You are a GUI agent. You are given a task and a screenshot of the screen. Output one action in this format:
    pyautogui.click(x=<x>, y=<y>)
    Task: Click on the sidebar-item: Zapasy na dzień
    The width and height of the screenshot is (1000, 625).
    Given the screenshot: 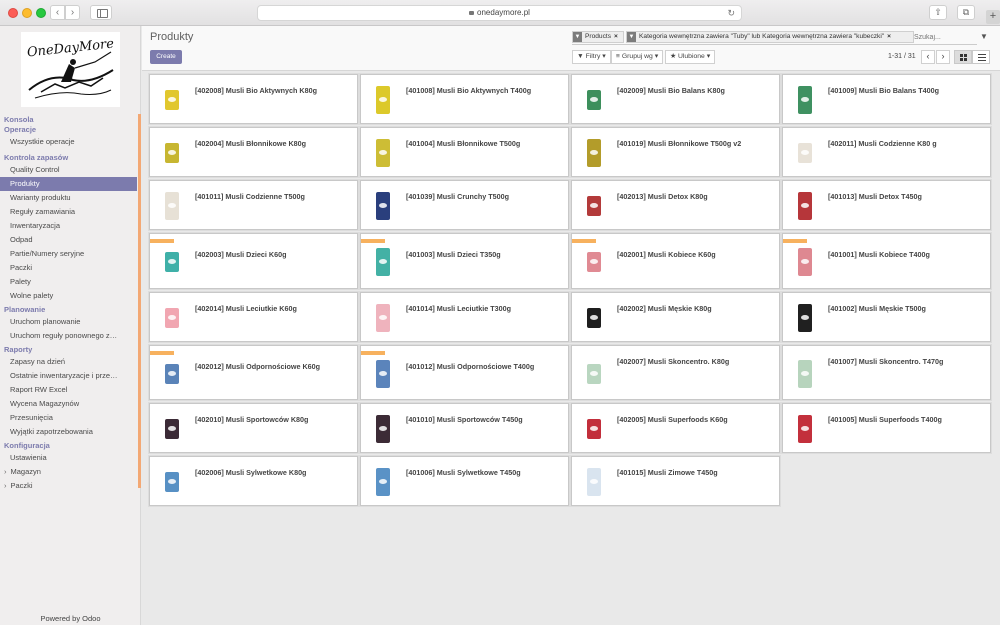 What is the action you would take?
    pyautogui.click(x=68, y=362)
    